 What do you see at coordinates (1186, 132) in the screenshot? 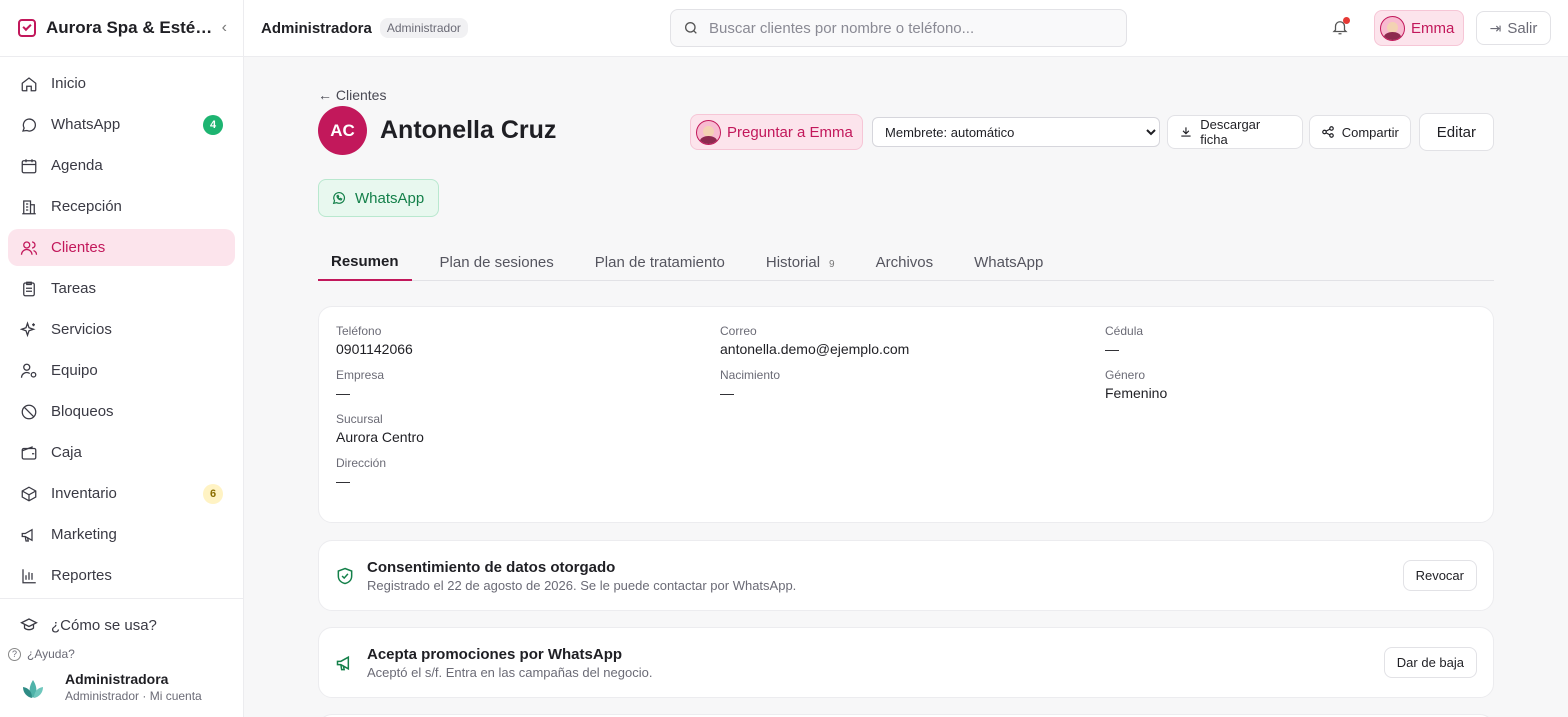
I see `download-icon` at bounding box center [1186, 132].